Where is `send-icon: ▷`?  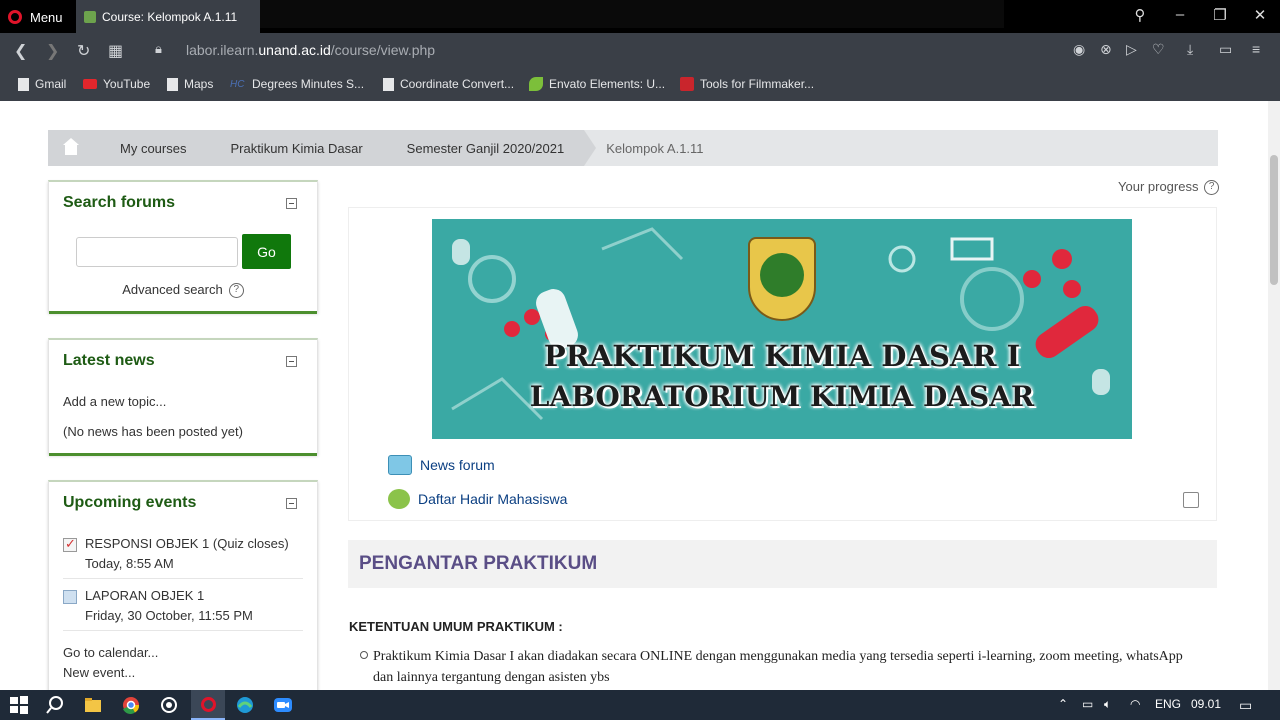
send-icon: ▷ is located at coordinates (1131, 49).